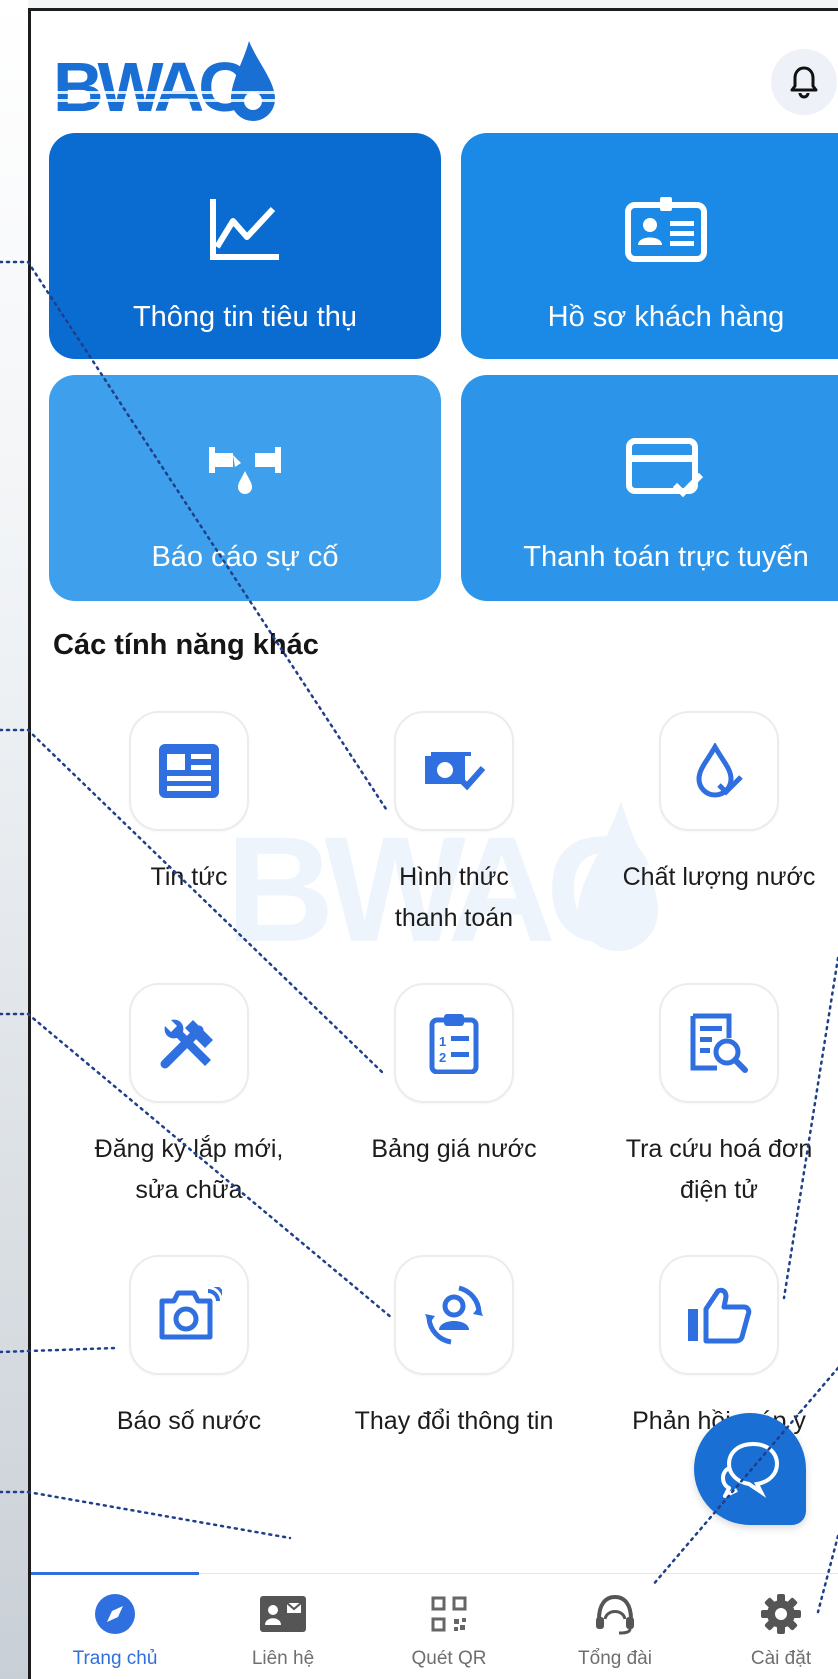 Image resolution: width=838 pixels, height=1679 pixels. What do you see at coordinates (615, 1658) in the screenshot?
I see `nav-label: Tổng đài` at bounding box center [615, 1658].